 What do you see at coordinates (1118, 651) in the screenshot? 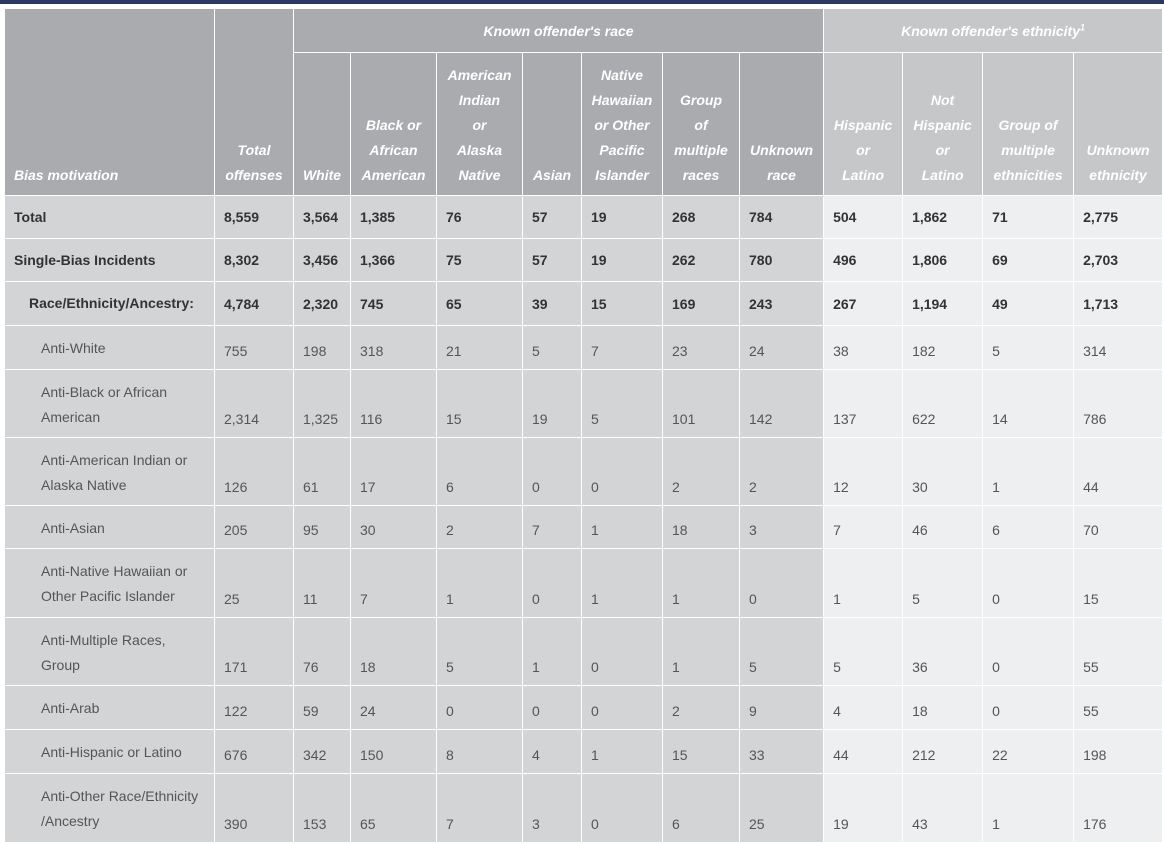
I see `cell-value: 55` at bounding box center [1118, 651].